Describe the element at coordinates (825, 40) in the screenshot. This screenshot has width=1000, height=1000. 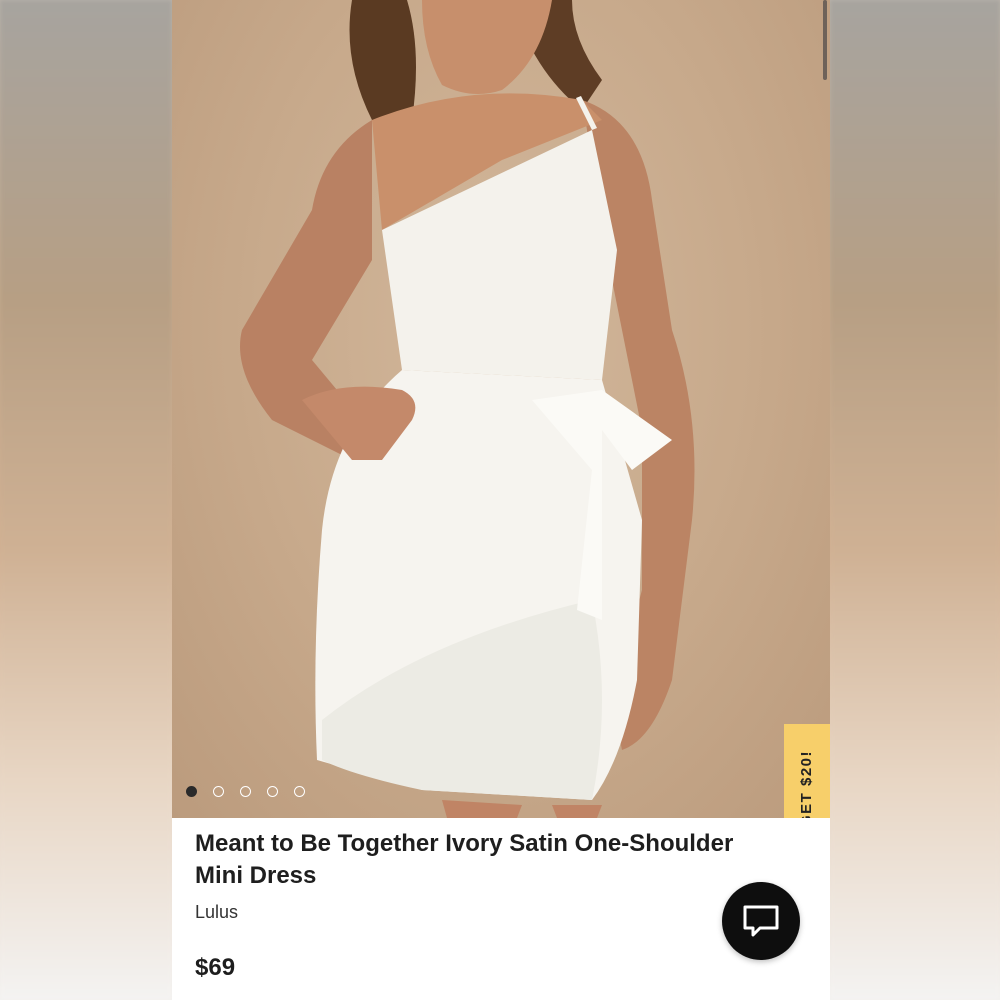
I see `scrollbar-thumb` at that location.